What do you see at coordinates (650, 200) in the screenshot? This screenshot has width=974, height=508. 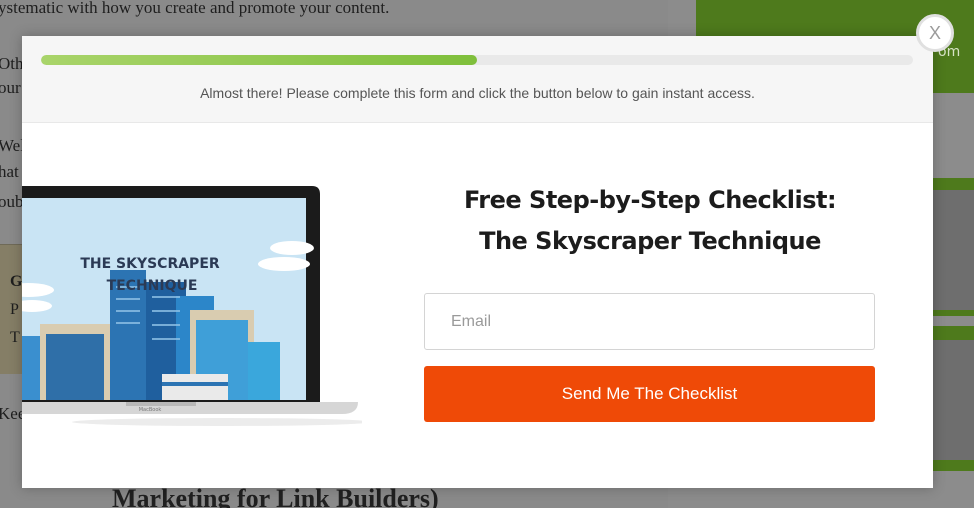 I see `headline-line1: Free Step-by-Step Checklist:` at bounding box center [650, 200].